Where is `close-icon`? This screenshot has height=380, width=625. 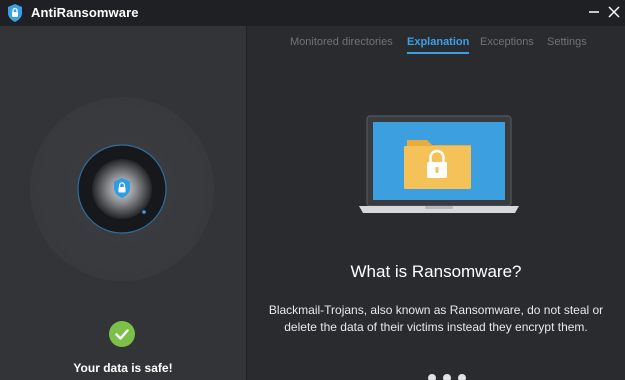
close-icon is located at coordinates (614, 12).